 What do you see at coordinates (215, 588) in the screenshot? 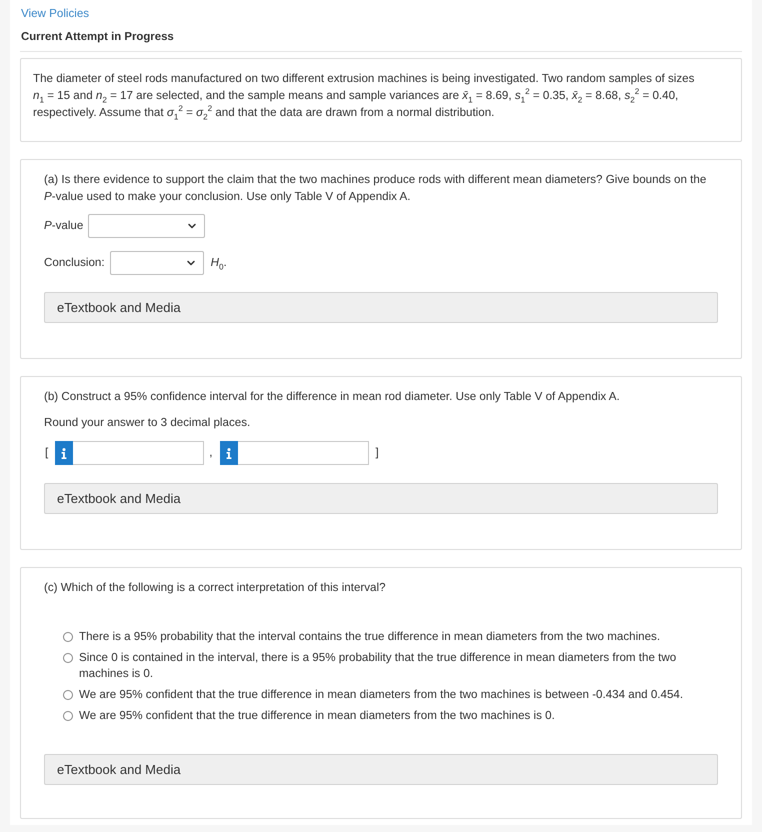
I see `question-text: (c) Which of the following is a correct interpretation of this interval?` at bounding box center [215, 588].